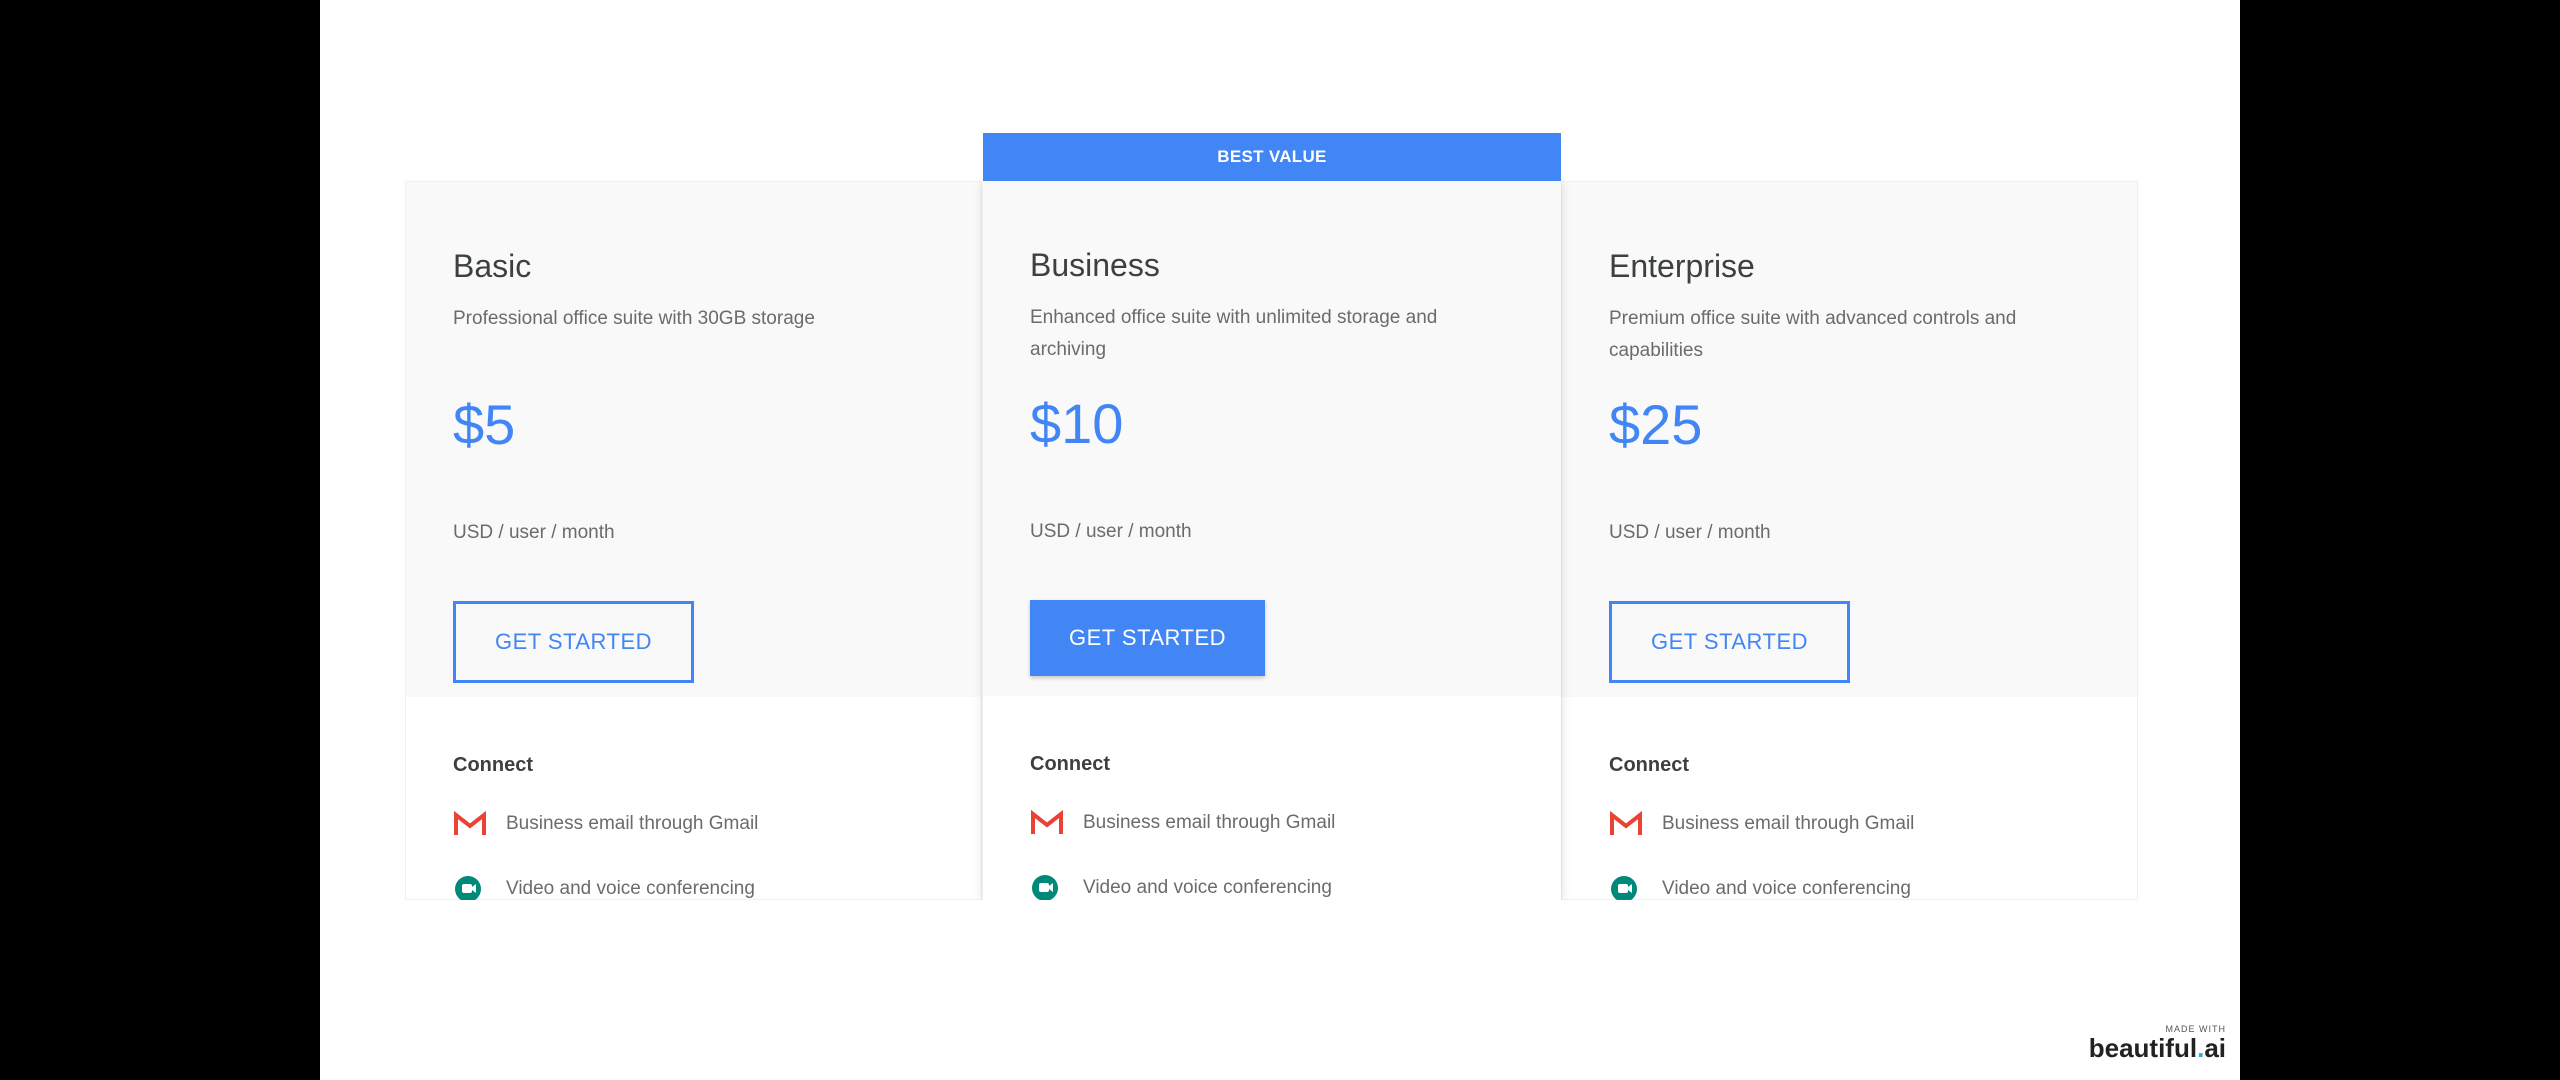 The height and width of the screenshot is (1080, 2560). I want to click on plan-name: Basic, so click(492, 266).